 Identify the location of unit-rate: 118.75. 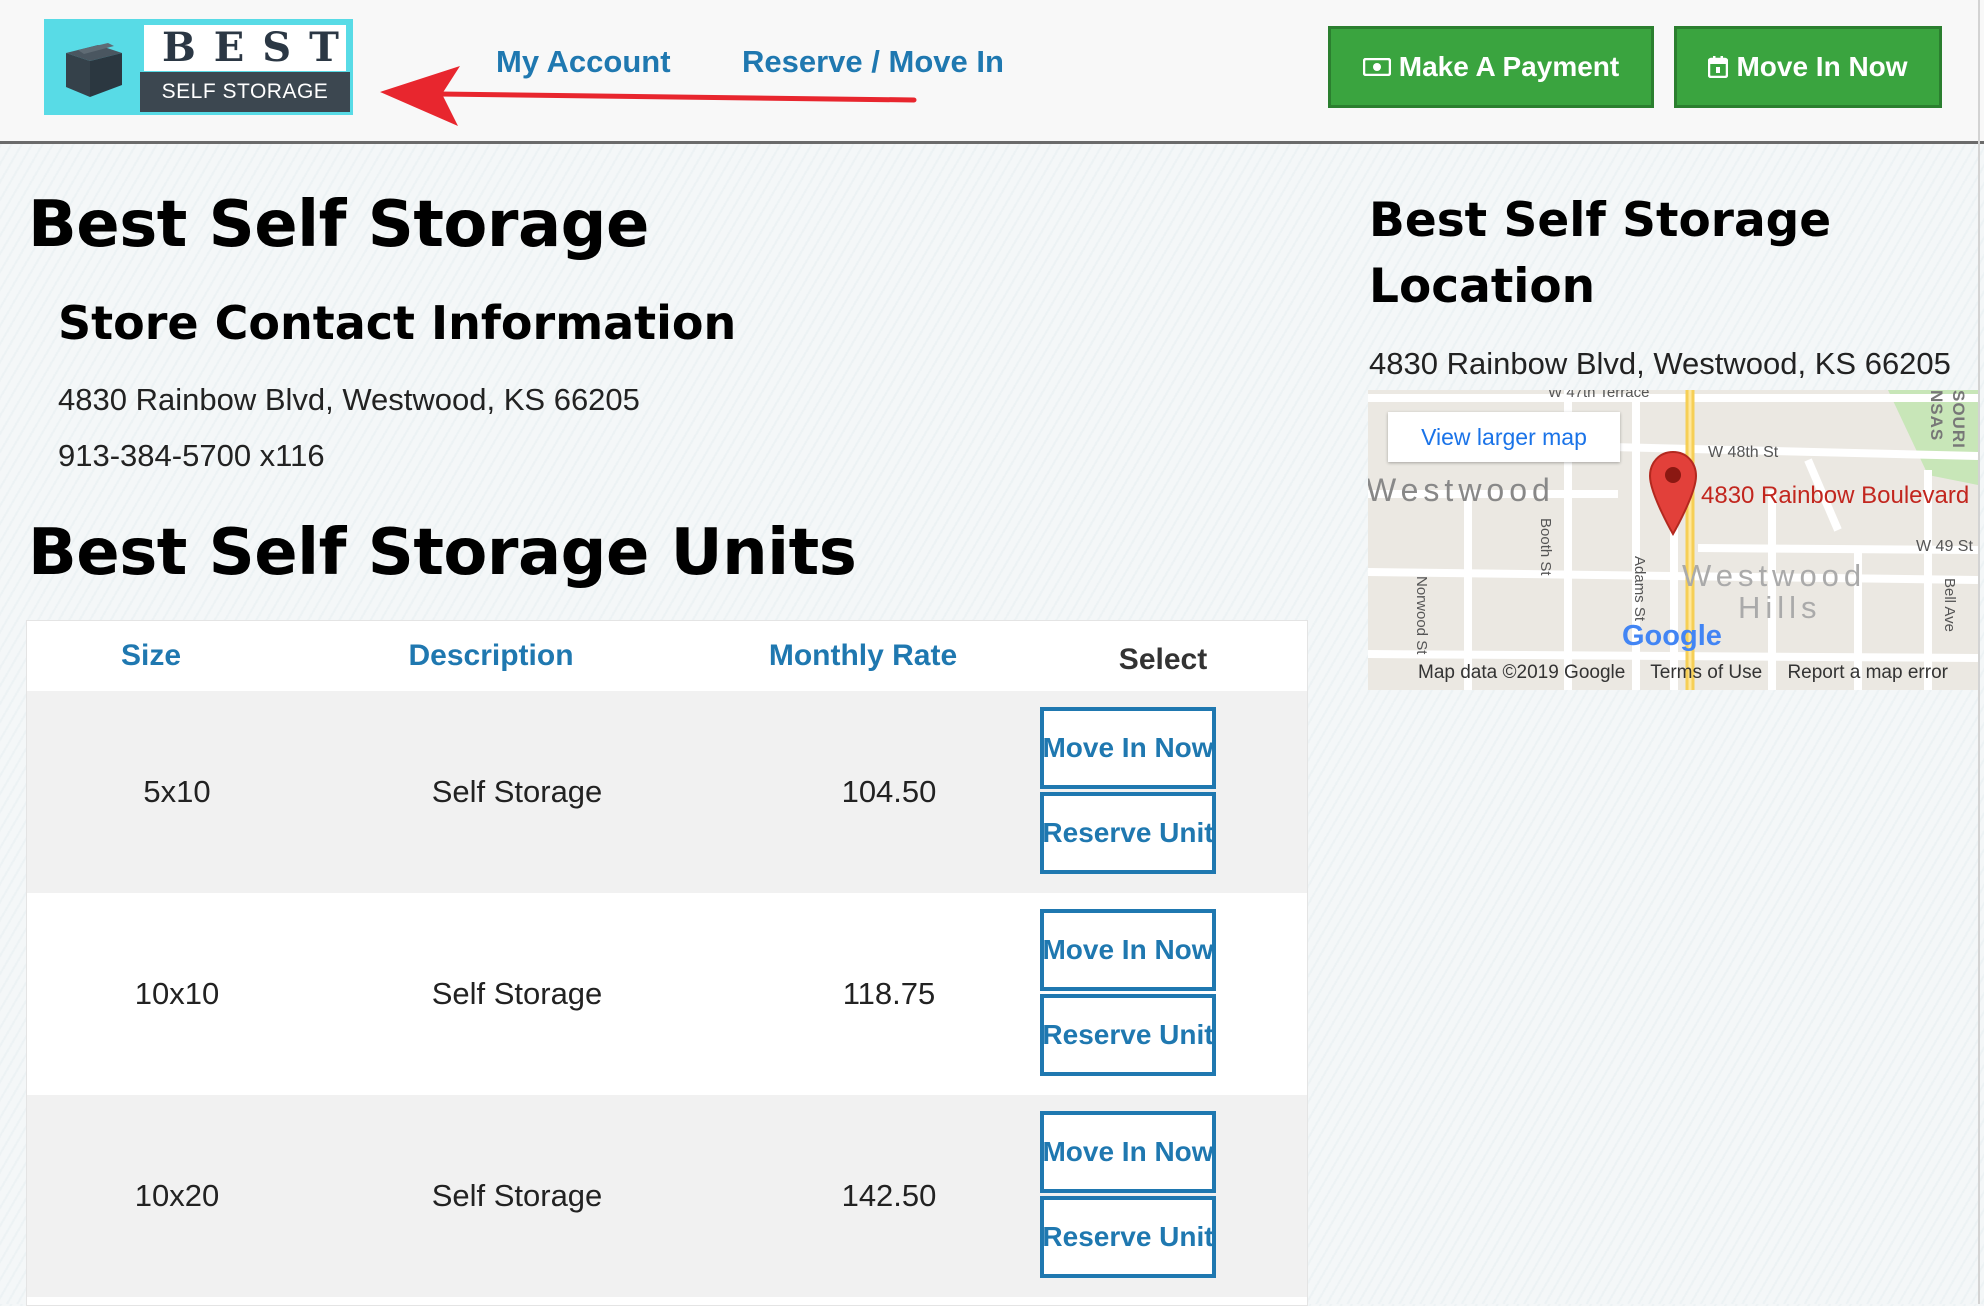
(889, 993).